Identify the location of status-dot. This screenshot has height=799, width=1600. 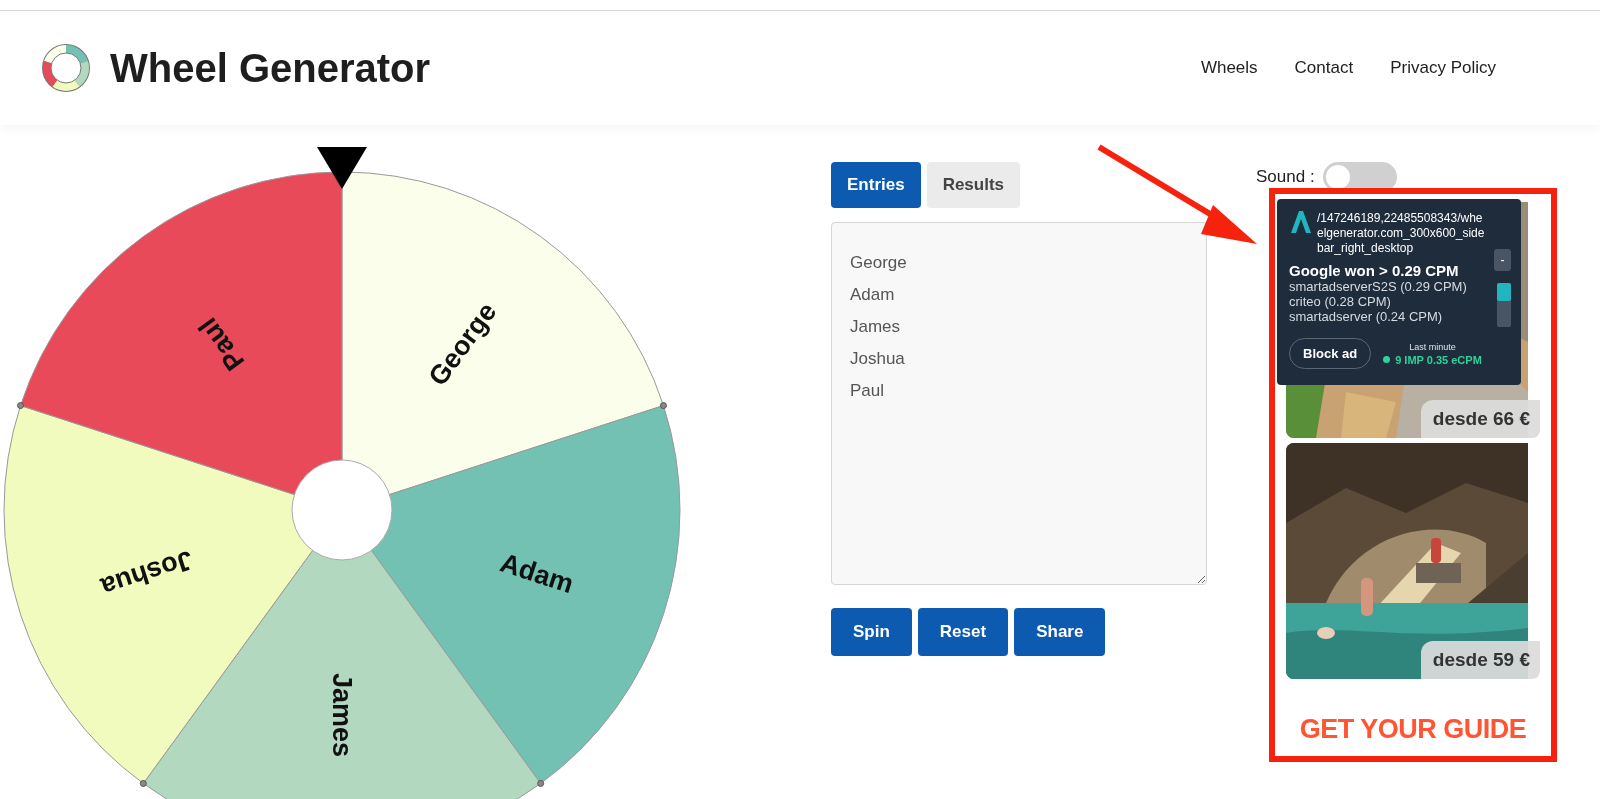
(1387, 359).